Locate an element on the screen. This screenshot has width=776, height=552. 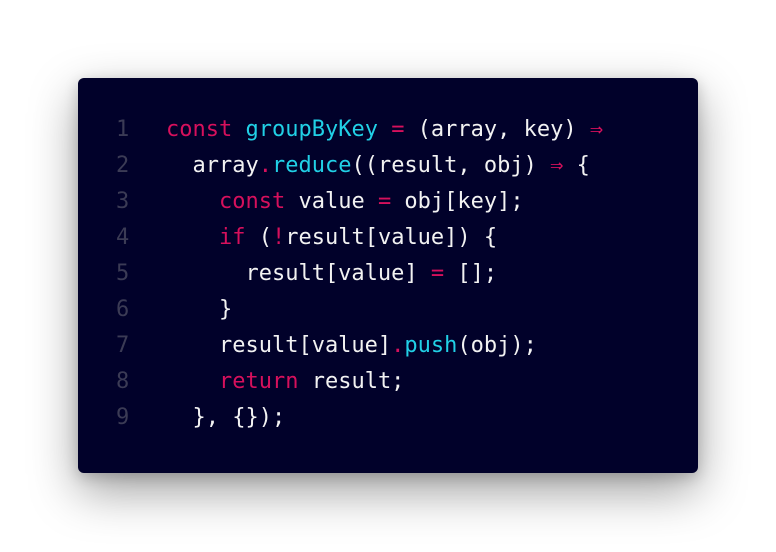
code-text: result[value].push(obj); is located at coordinates (351, 346).